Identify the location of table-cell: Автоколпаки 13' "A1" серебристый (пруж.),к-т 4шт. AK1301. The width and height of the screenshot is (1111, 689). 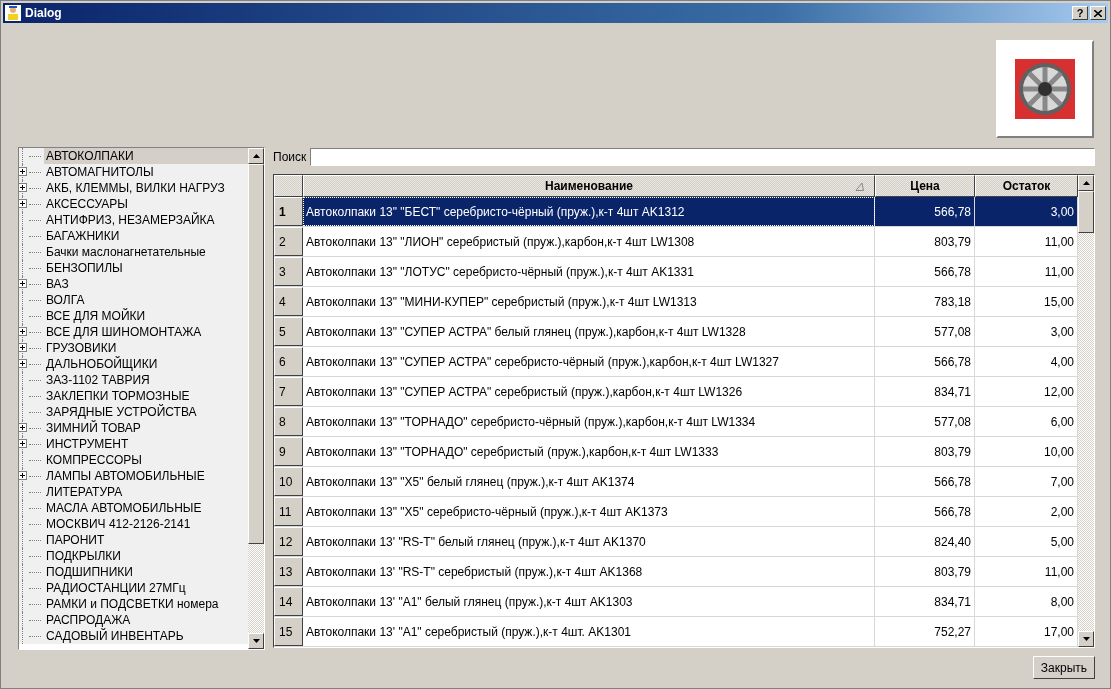
(589, 631).